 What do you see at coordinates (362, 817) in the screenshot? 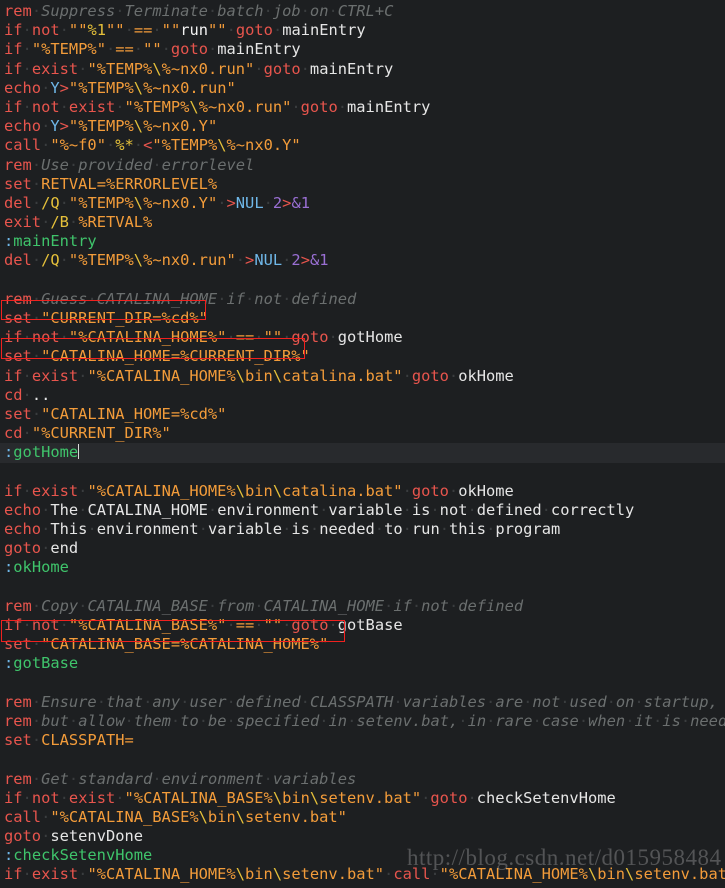
I see `code-line: call·"%CATALINA_BASE%\bin\setenv.bat"` at bounding box center [362, 817].